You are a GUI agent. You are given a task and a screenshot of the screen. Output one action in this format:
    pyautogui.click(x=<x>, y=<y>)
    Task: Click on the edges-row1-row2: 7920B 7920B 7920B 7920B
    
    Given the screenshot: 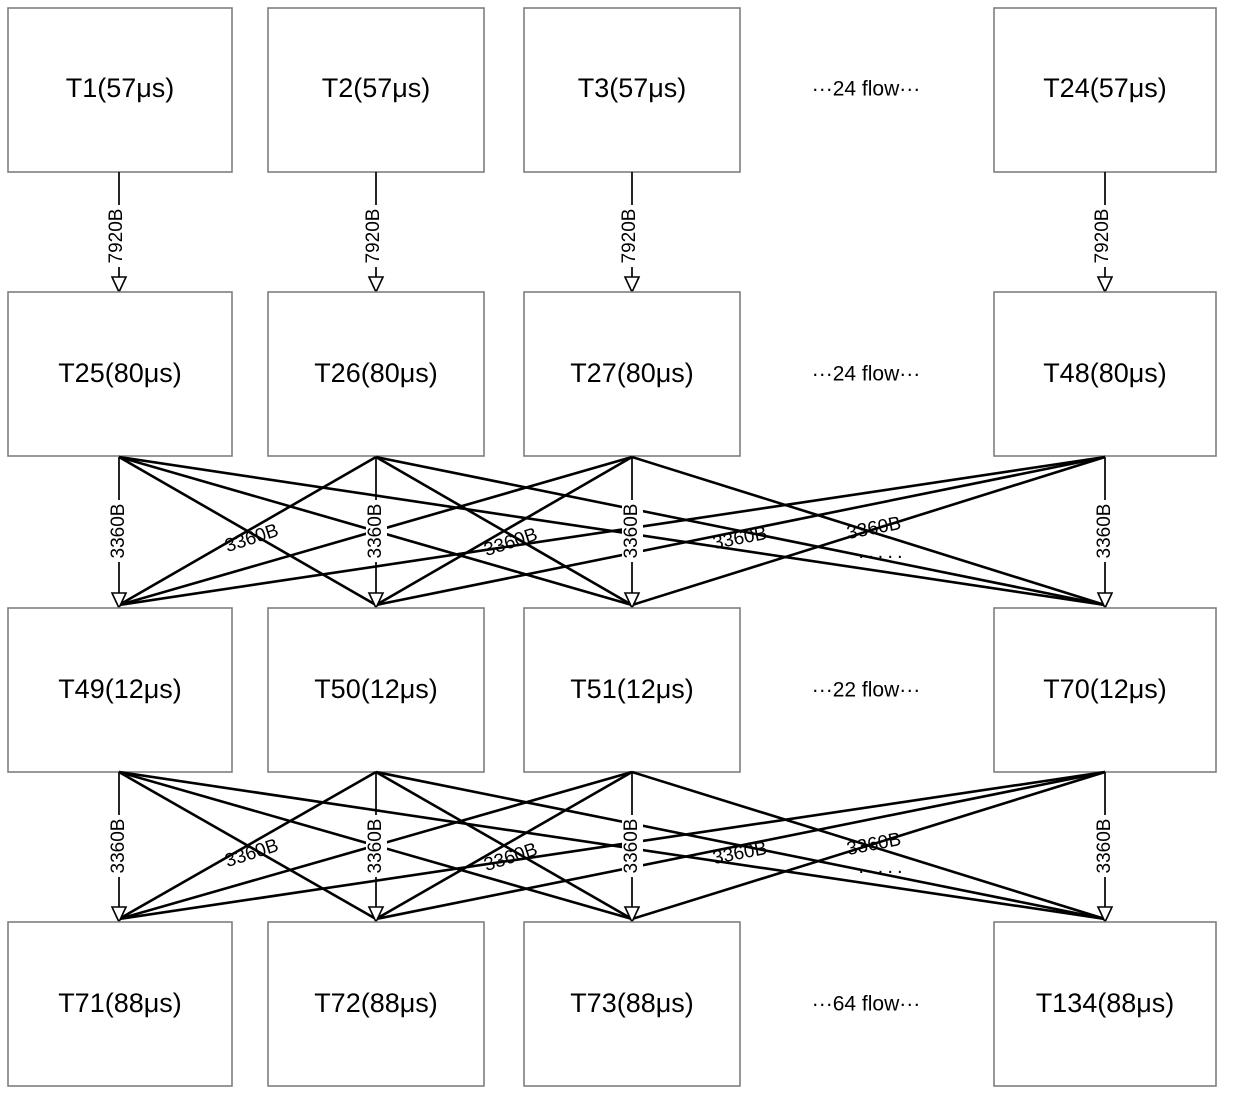 What is the action you would take?
    pyautogui.click(x=610, y=233)
    